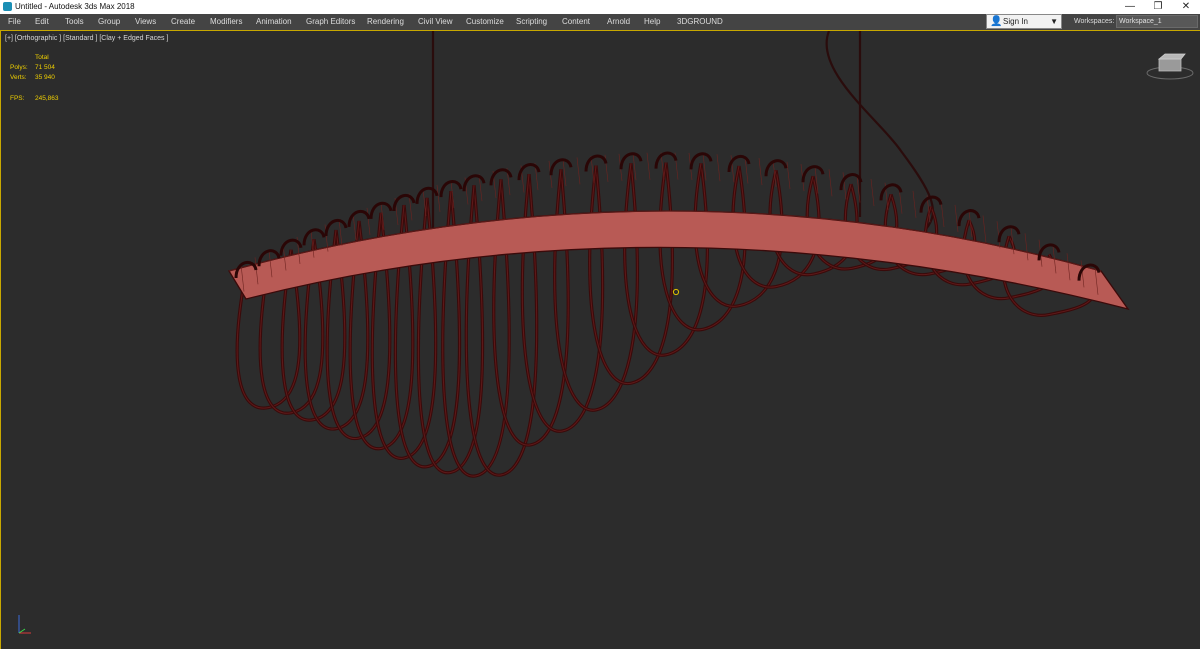  I want to click on stats-header: Total, so click(42, 57).